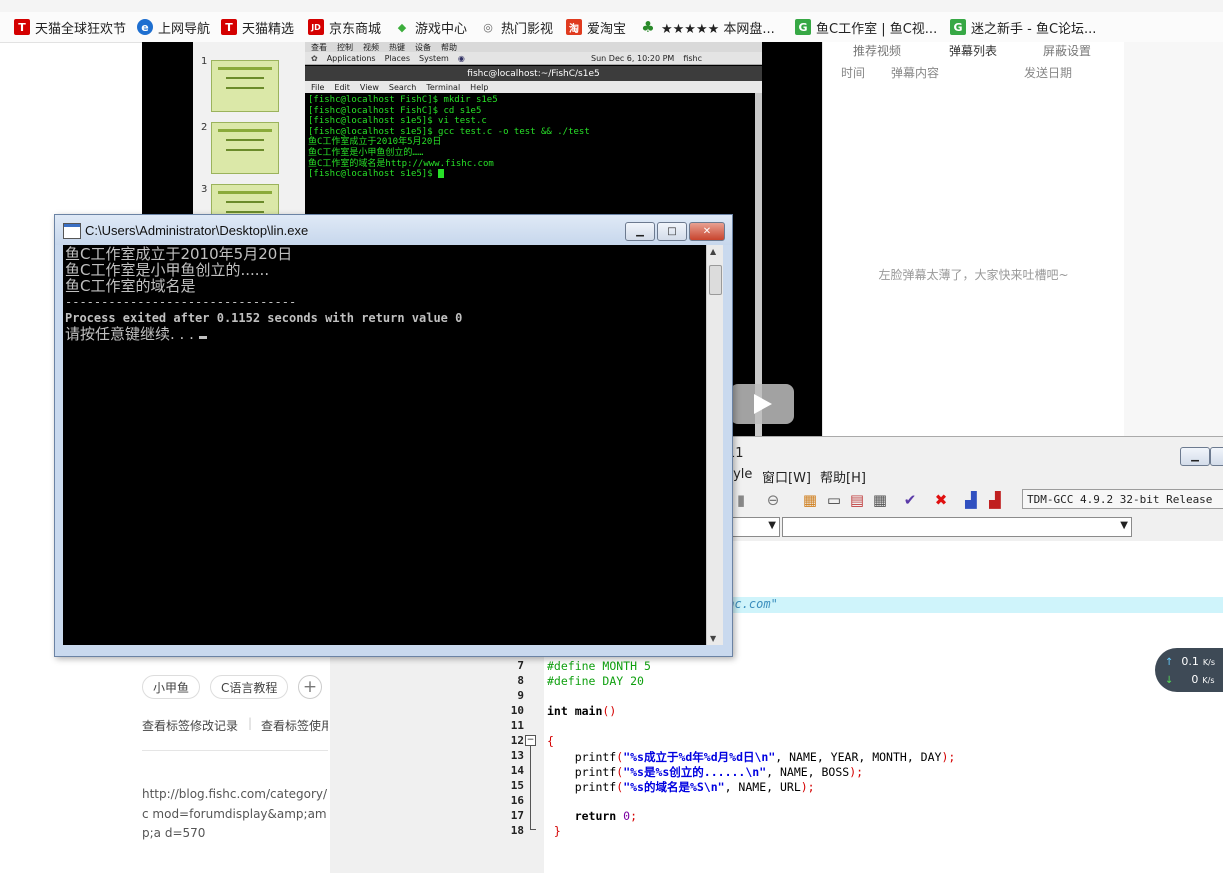 This screenshot has height=873, width=1223. Describe the element at coordinates (434, 58) in the screenshot. I see `panel-menu-item: System` at that location.